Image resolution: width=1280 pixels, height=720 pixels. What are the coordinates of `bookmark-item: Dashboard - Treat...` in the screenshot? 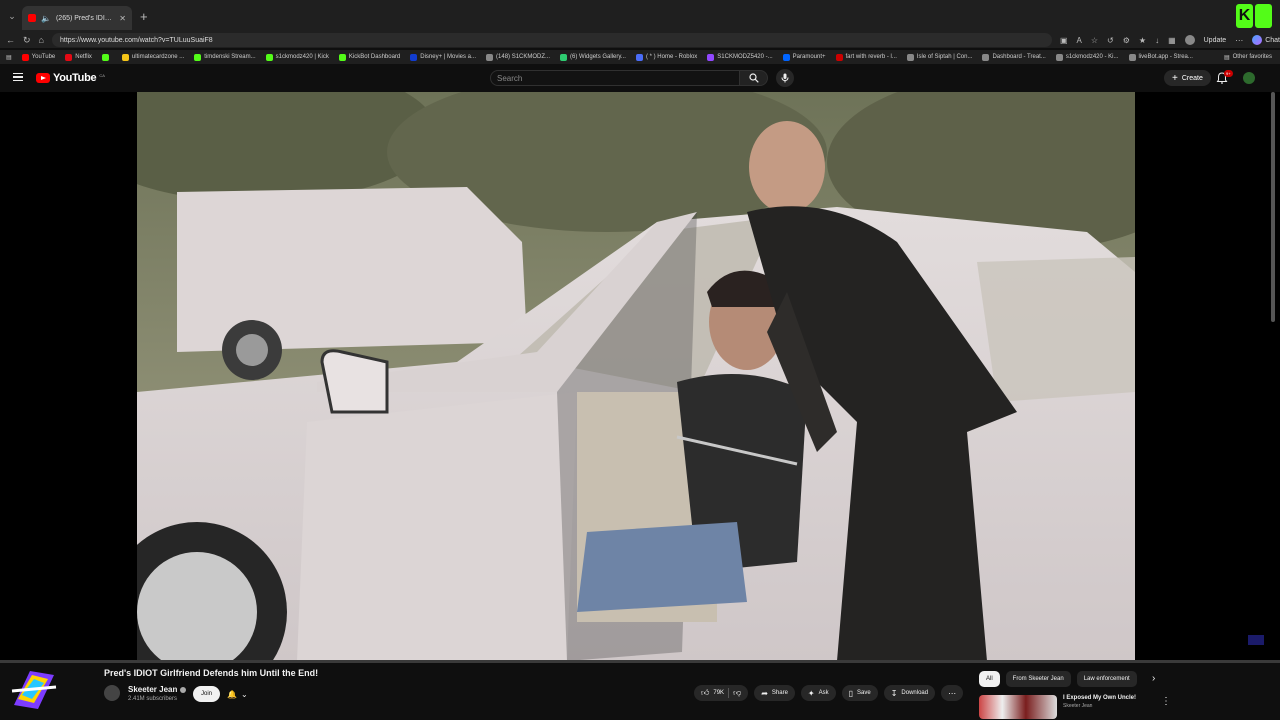 It's located at (1014, 57).